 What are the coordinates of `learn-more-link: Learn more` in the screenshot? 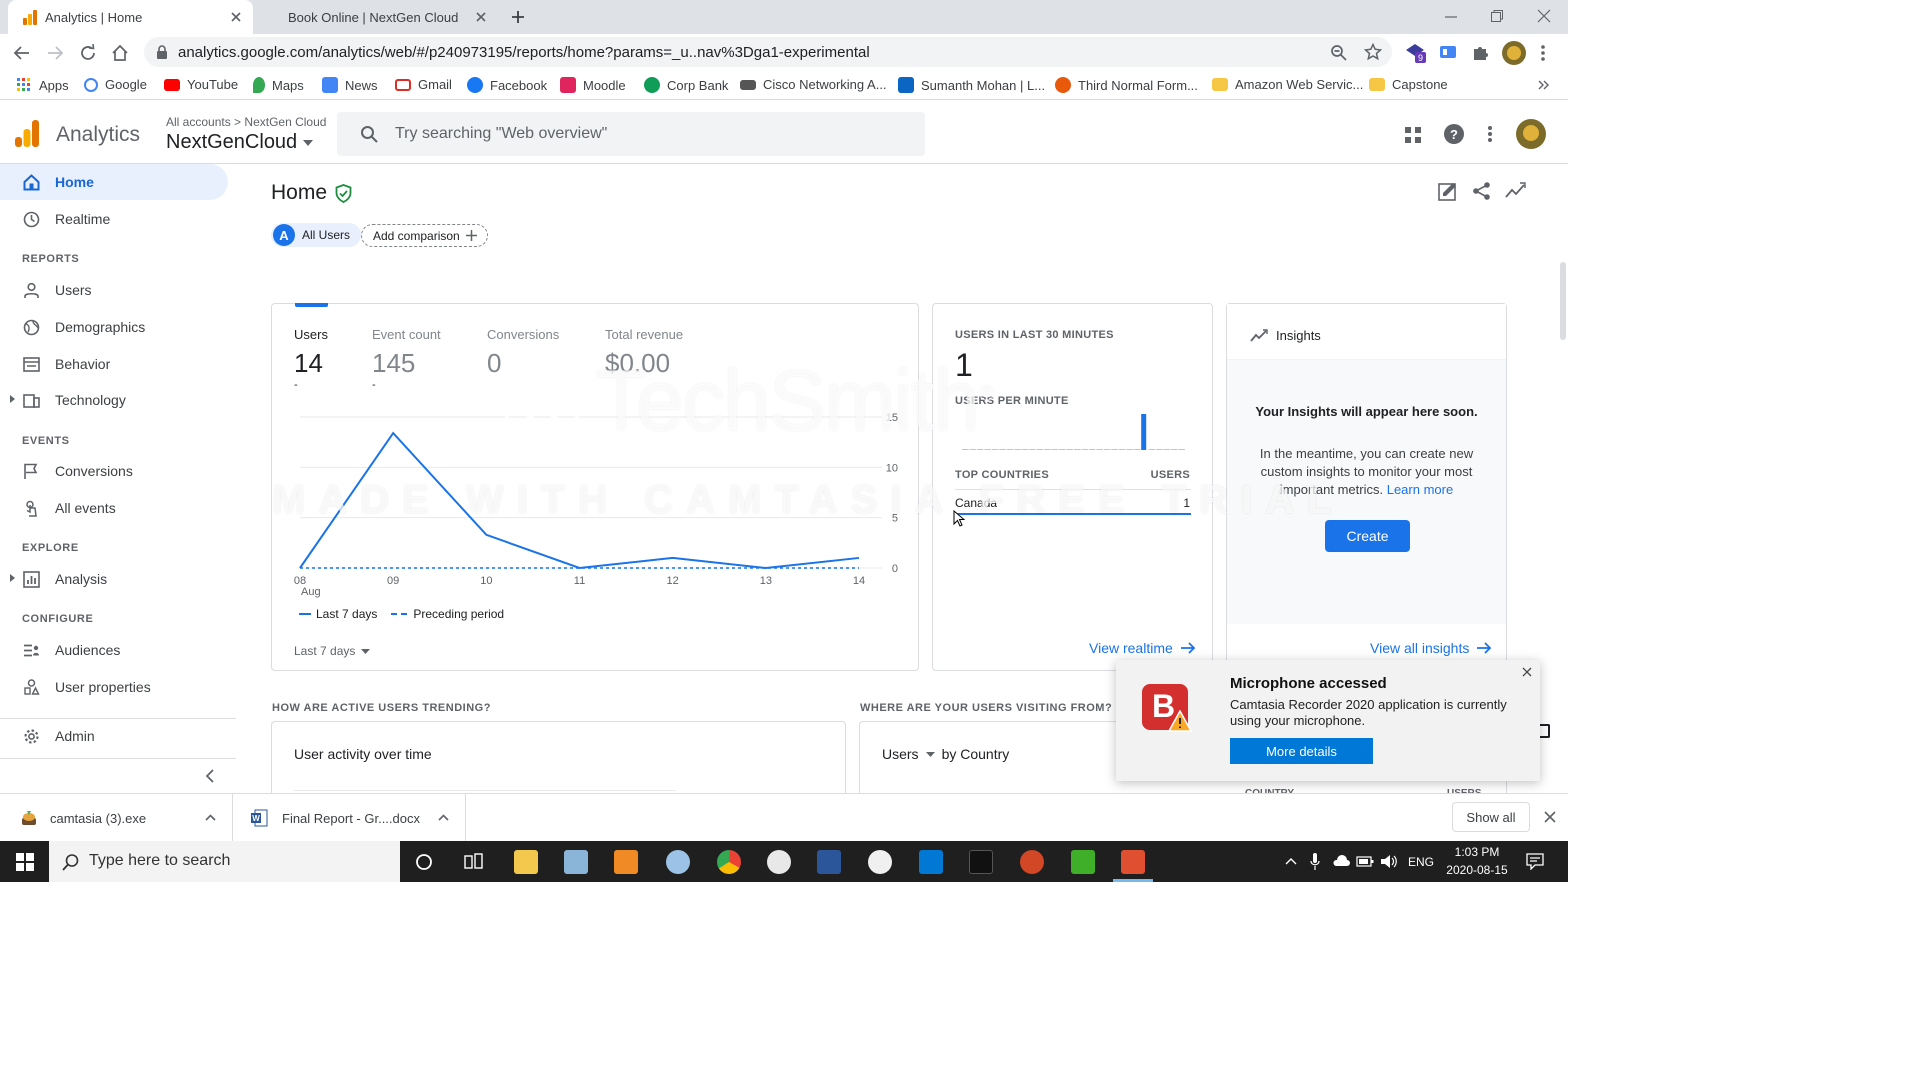 It's located at (1420, 489).